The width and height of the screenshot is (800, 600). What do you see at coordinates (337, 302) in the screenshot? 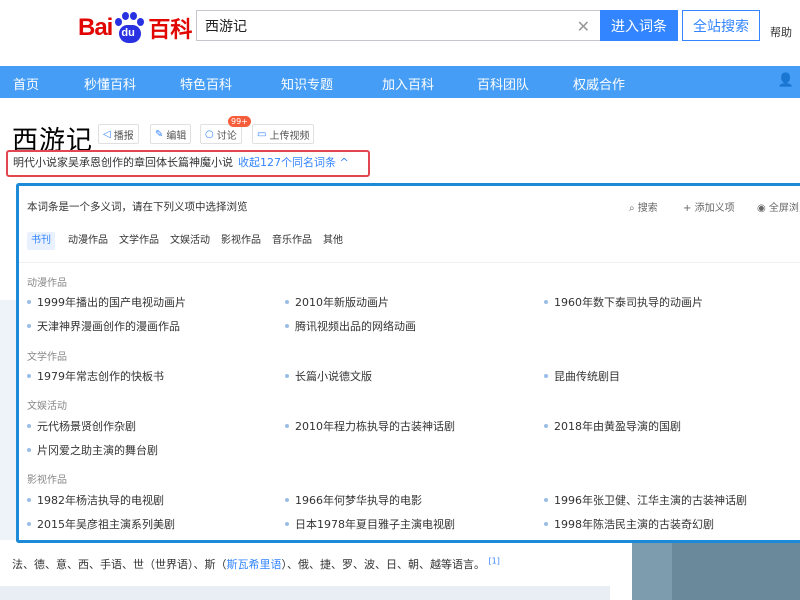
I see `list-item: 2010年新版动画片` at bounding box center [337, 302].